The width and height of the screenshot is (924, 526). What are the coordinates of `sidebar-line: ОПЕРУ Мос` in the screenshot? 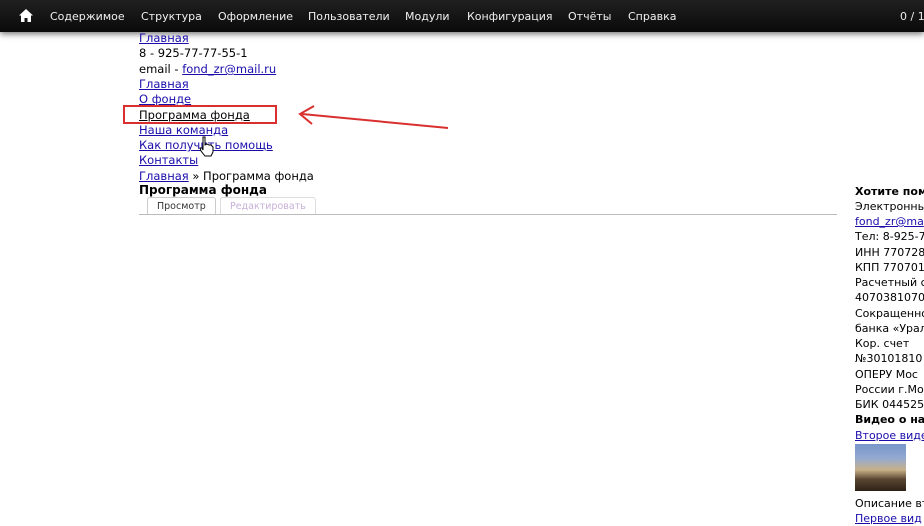 It's located at (886, 374).